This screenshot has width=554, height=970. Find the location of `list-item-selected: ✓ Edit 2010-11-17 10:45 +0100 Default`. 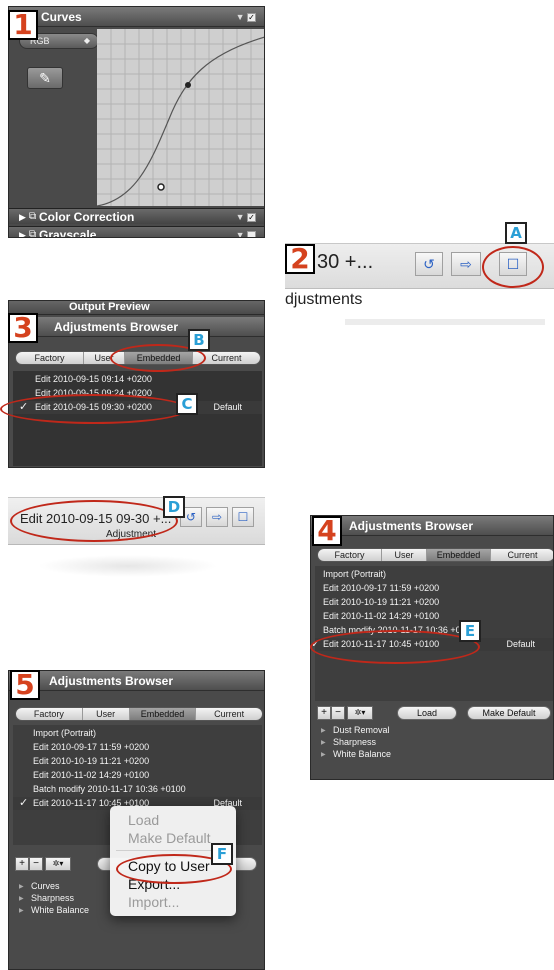

list-item-selected: ✓ Edit 2010-11-17 10:45 +0100 Default is located at coordinates (432, 644).